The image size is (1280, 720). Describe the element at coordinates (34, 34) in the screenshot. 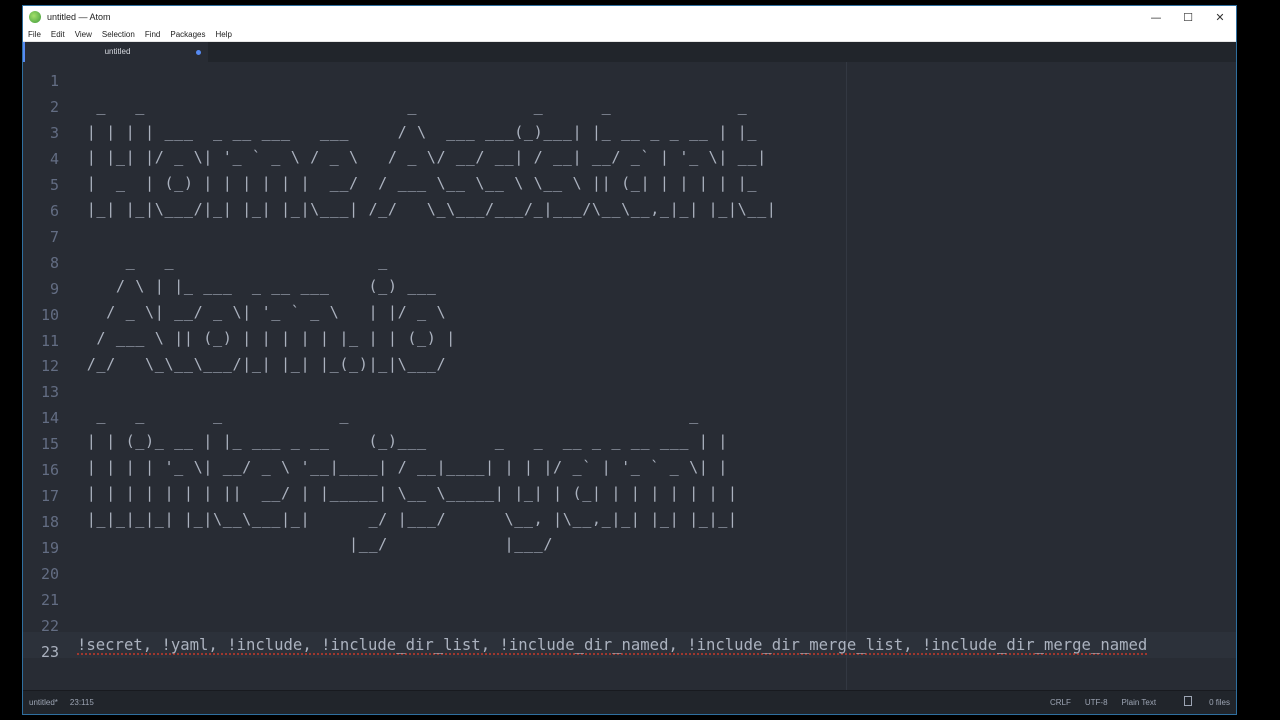

I see `menu-file: File` at that location.